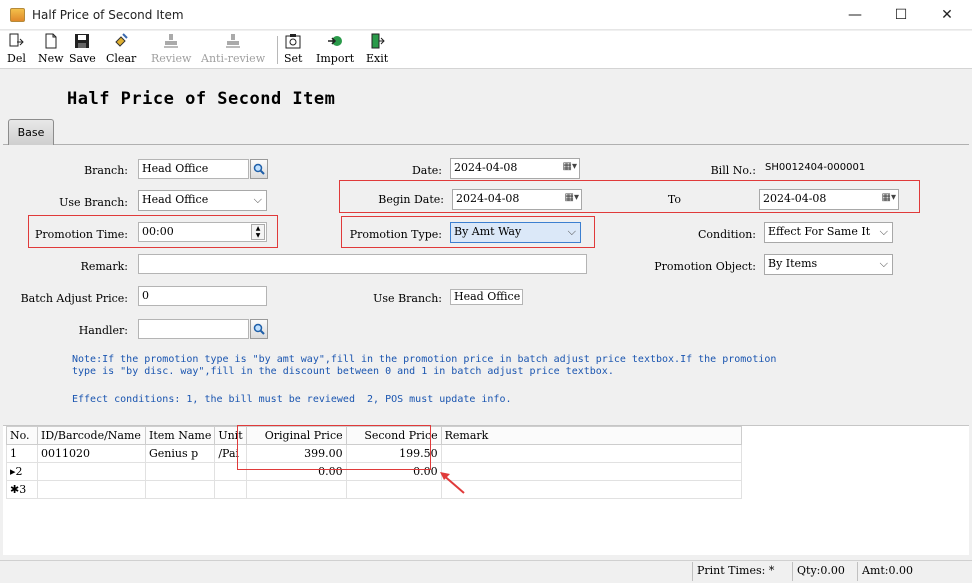 This screenshot has height=583, width=972. Describe the element at coordinates (233, 58) in the screenshot. I see `anti-review-label: Anti-review` at that location.